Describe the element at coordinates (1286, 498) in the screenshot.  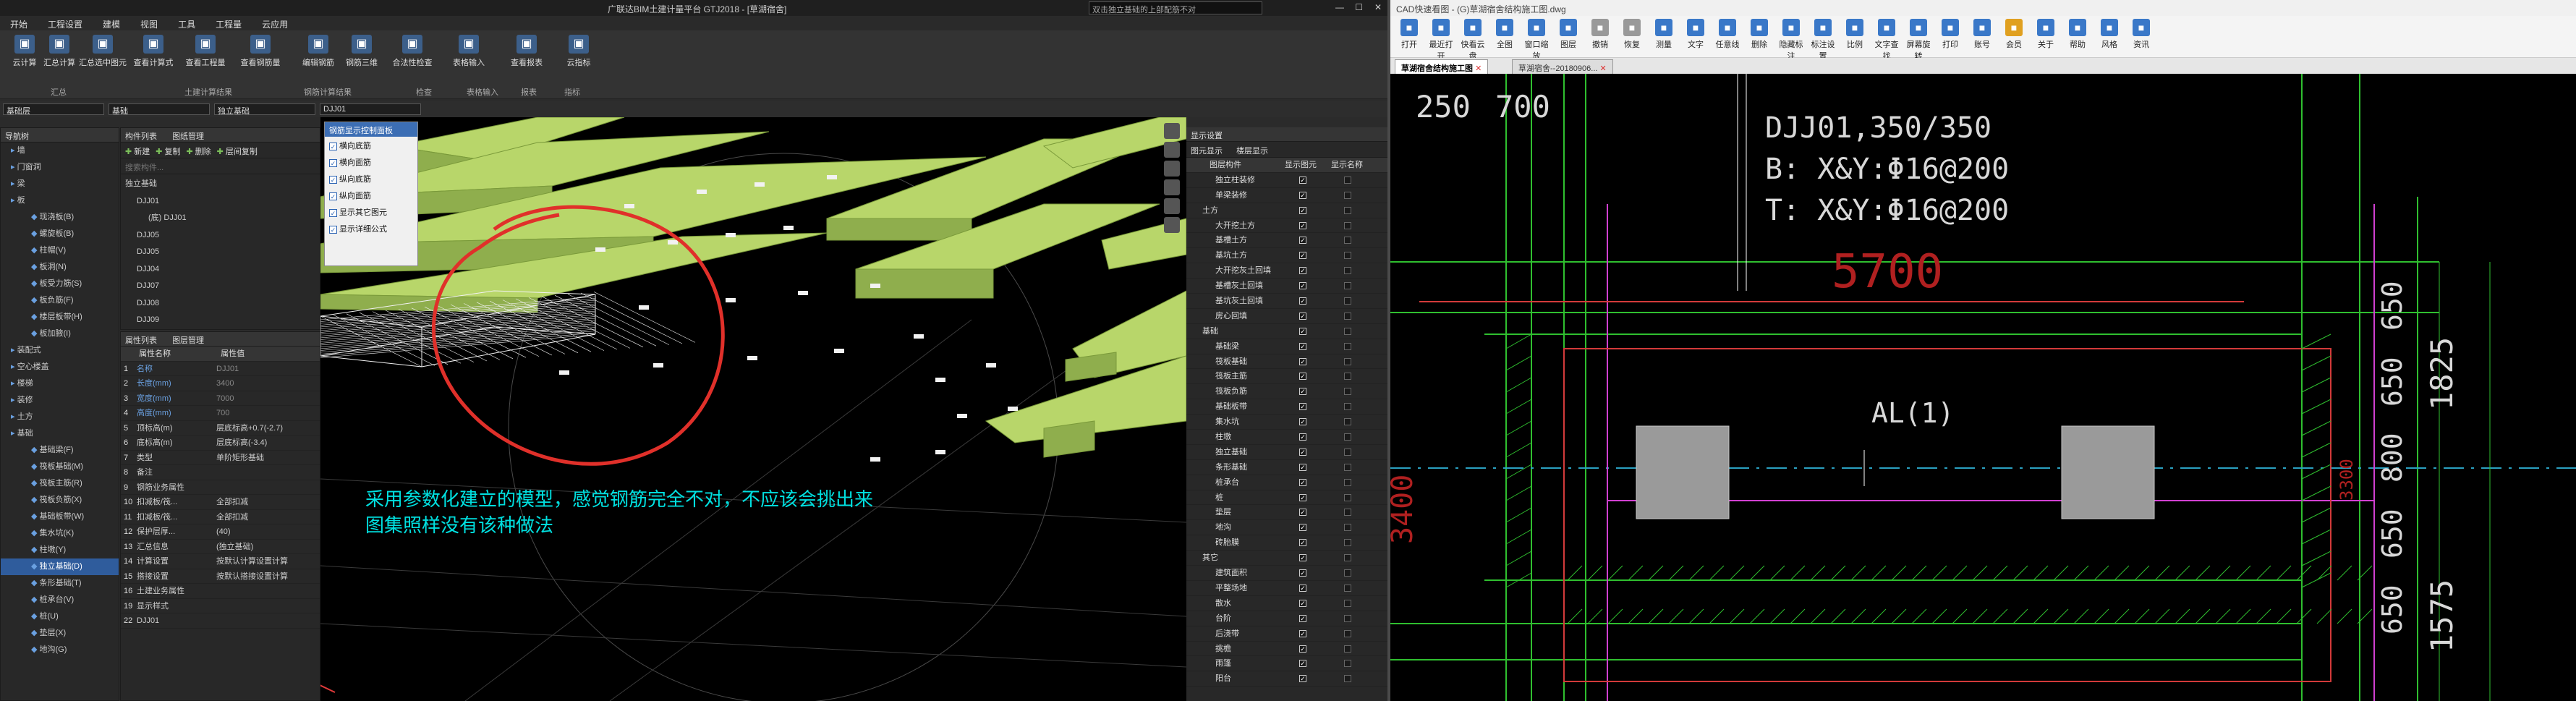
I see `display-setting-row: 桩 ✓` at that location.